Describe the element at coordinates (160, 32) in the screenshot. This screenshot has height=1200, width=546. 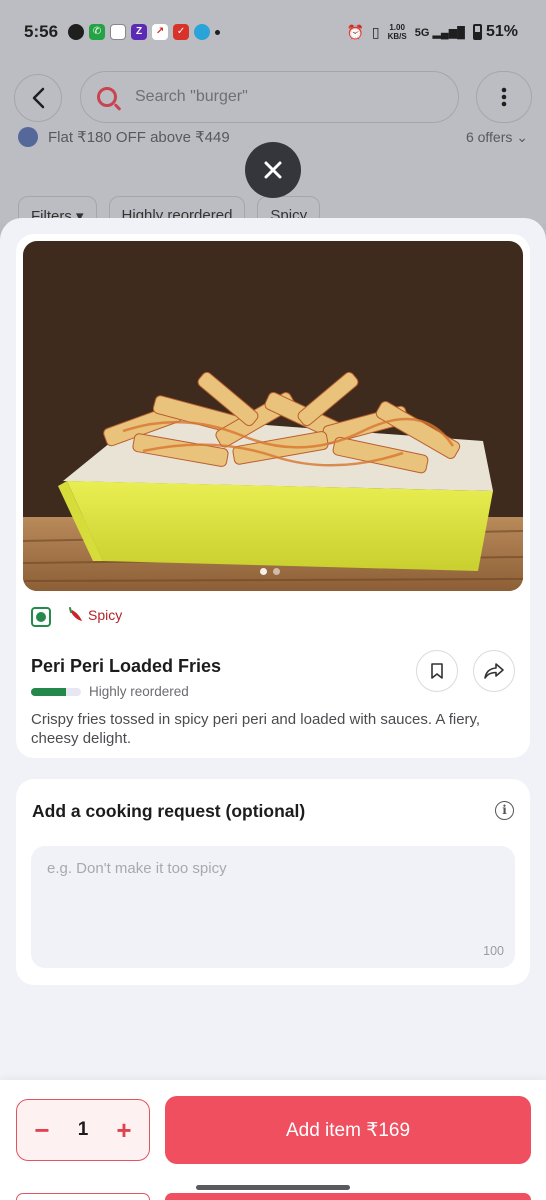
I see `app-icon: ↗` at that location.